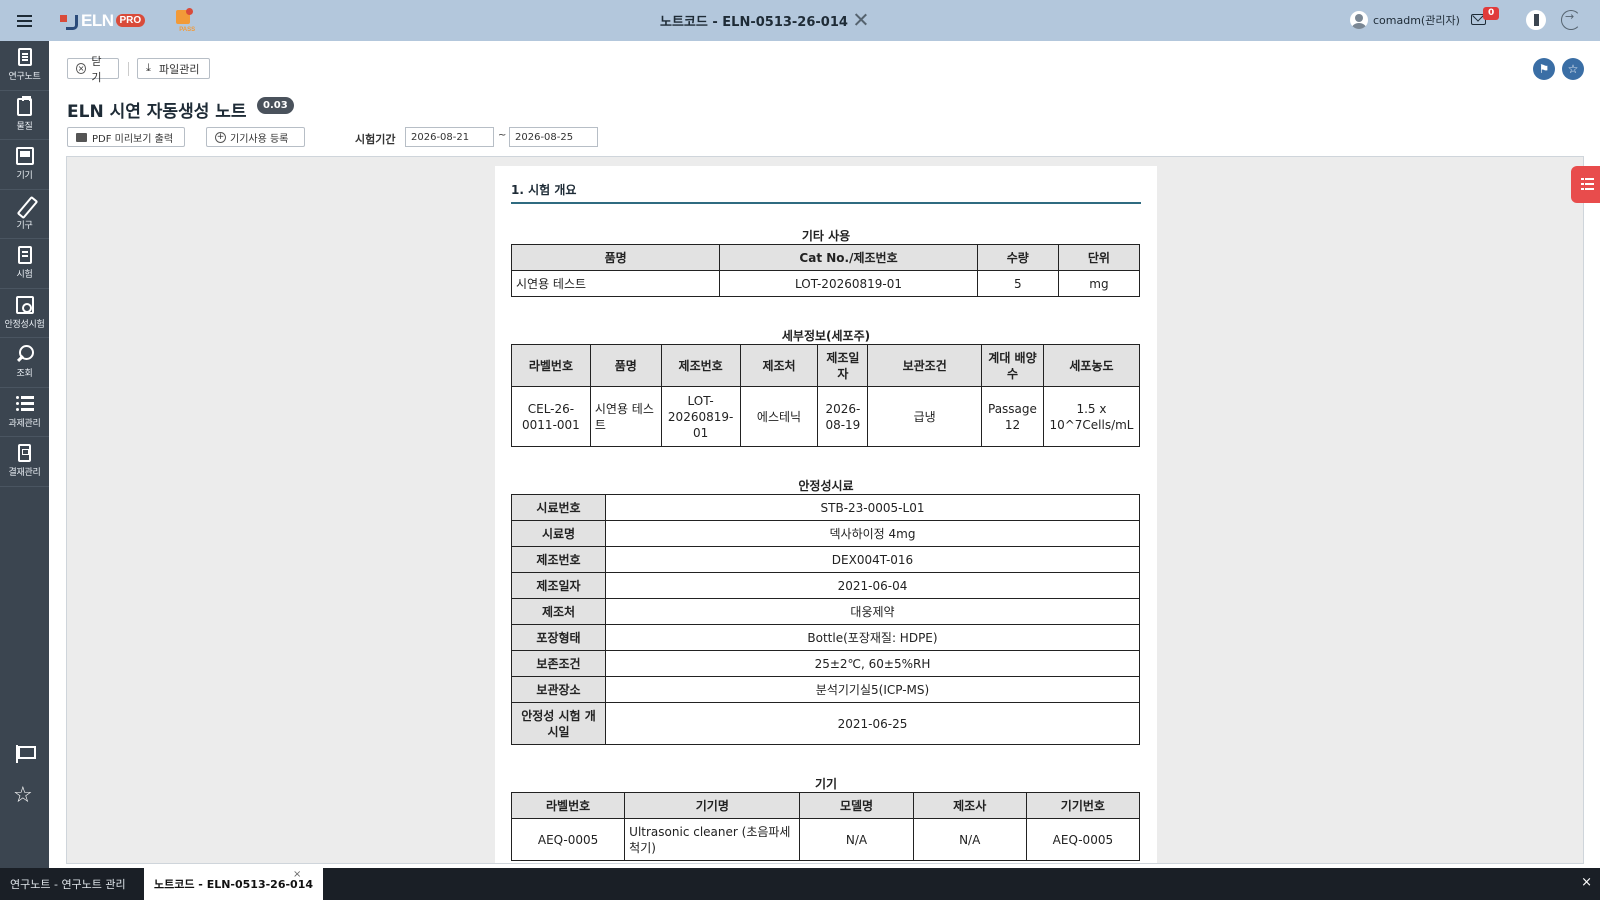 The height and width of the screenshot is (900, 1600). I want to click on pin-icon, so click(1536, 20).